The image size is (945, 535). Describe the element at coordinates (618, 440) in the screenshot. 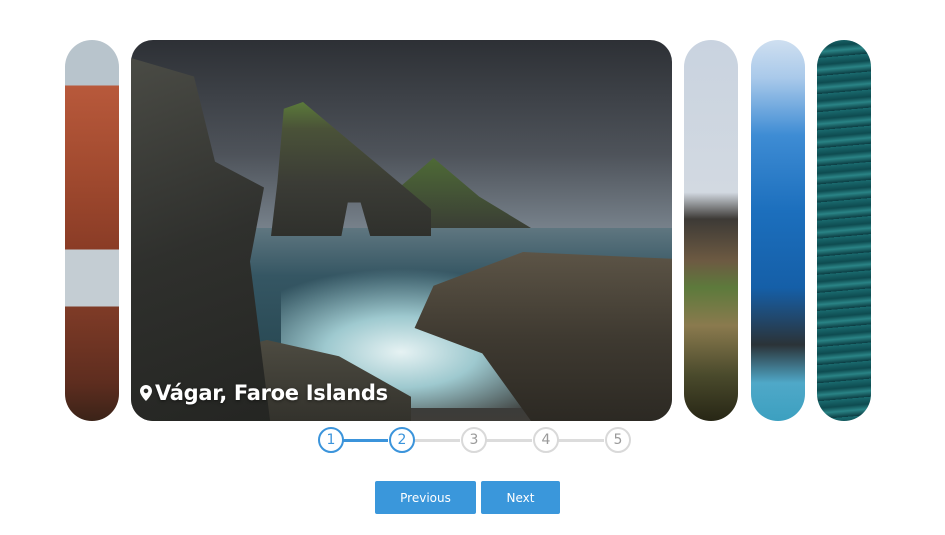

I see `step-5: 5` at that location.